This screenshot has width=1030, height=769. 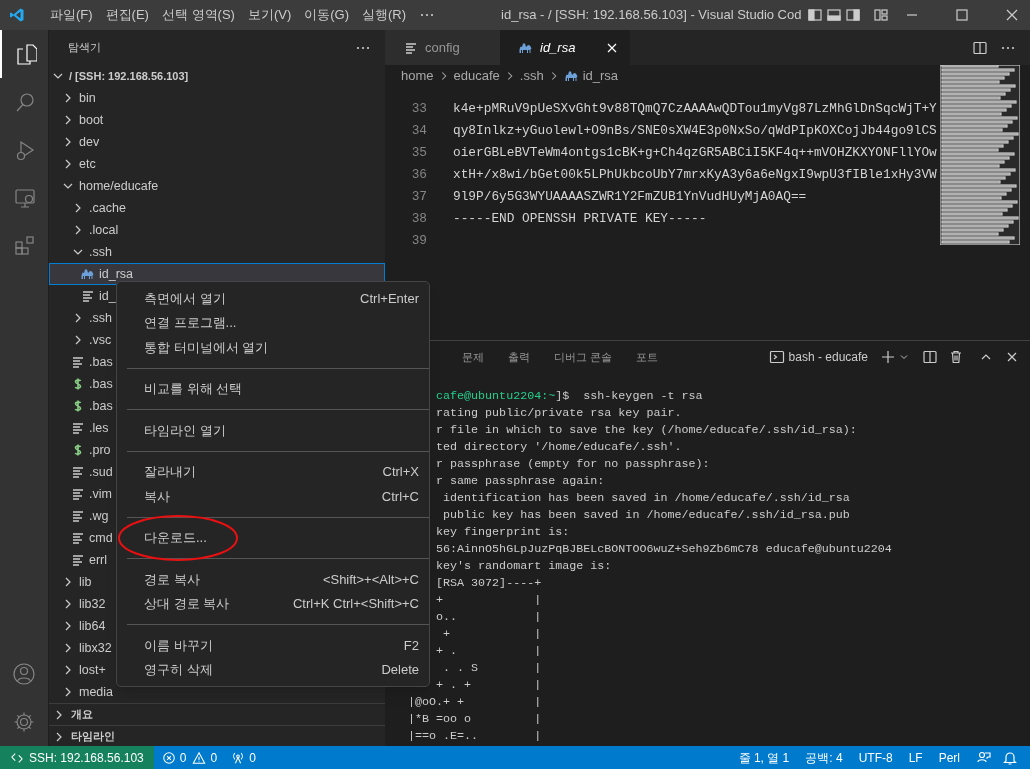 I want to click on code-line: qy8Inlkz+yGuolewl+O9nBs/SNE0sXW4E3p0NxSo/qWdPIpKOXCojJb44go9lCS, so click(x=695, y=131).